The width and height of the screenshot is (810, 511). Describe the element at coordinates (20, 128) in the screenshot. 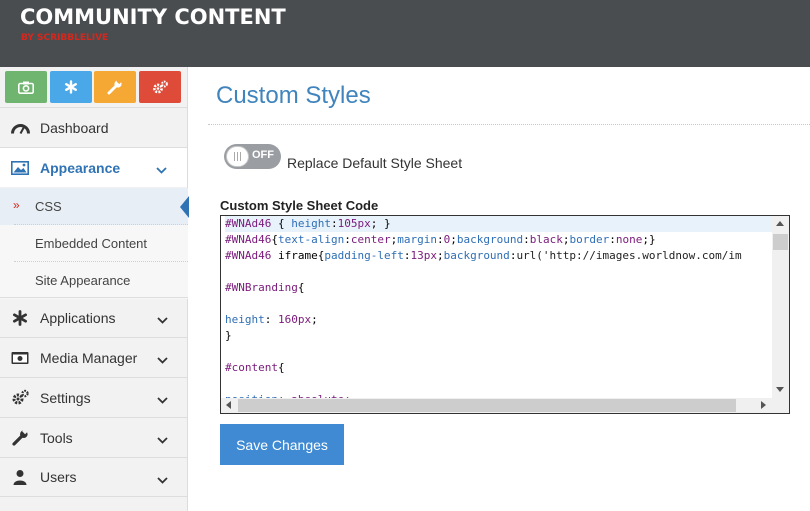

I see `dashboard-icon` at that location.